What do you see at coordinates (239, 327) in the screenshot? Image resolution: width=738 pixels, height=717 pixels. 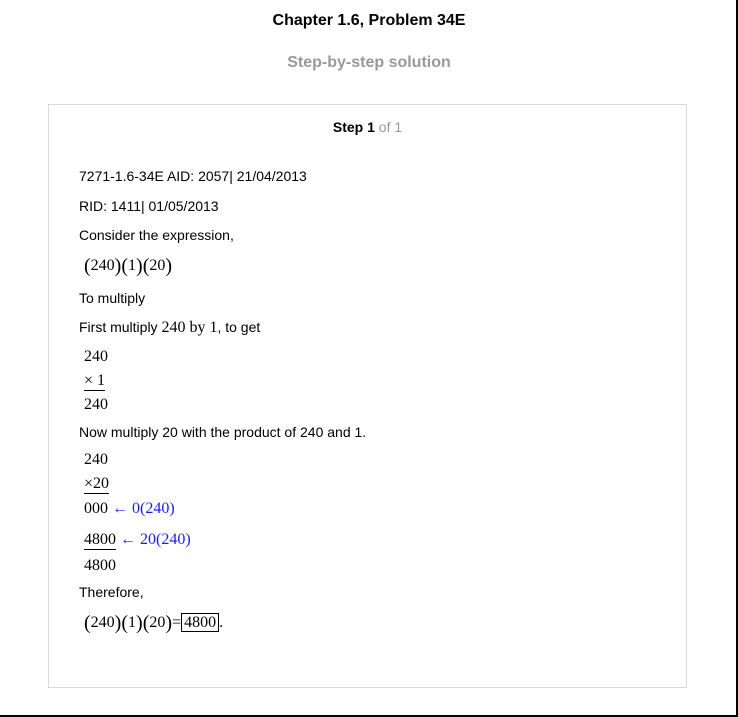 I see `first-multiply-suffix: , to get` at bounding box center [239, 327].